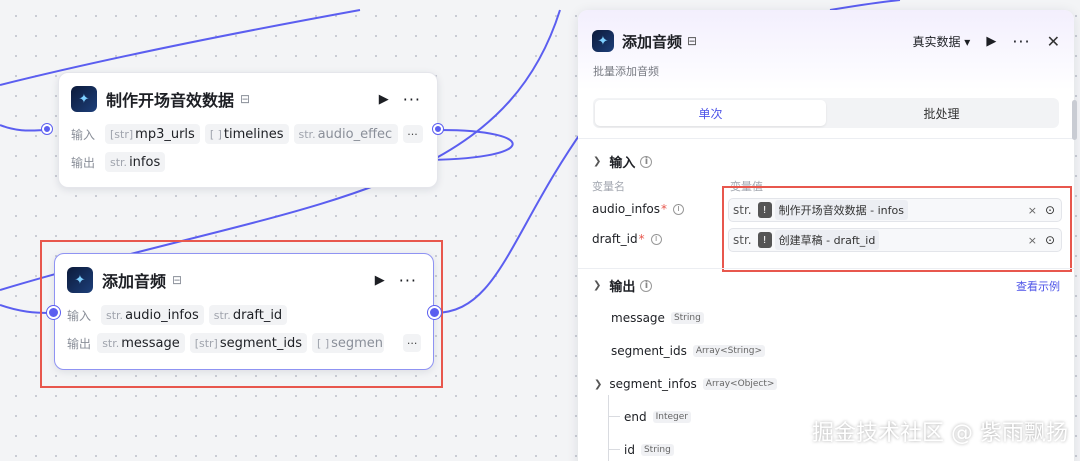 The width and height of the screenshot is (1080, 461). I want to click on panel-header: ✦ 添加音频 ⊟ 批量添加音频 真实数据 ▾ ▶ ··· ✕, so click(826, 50).